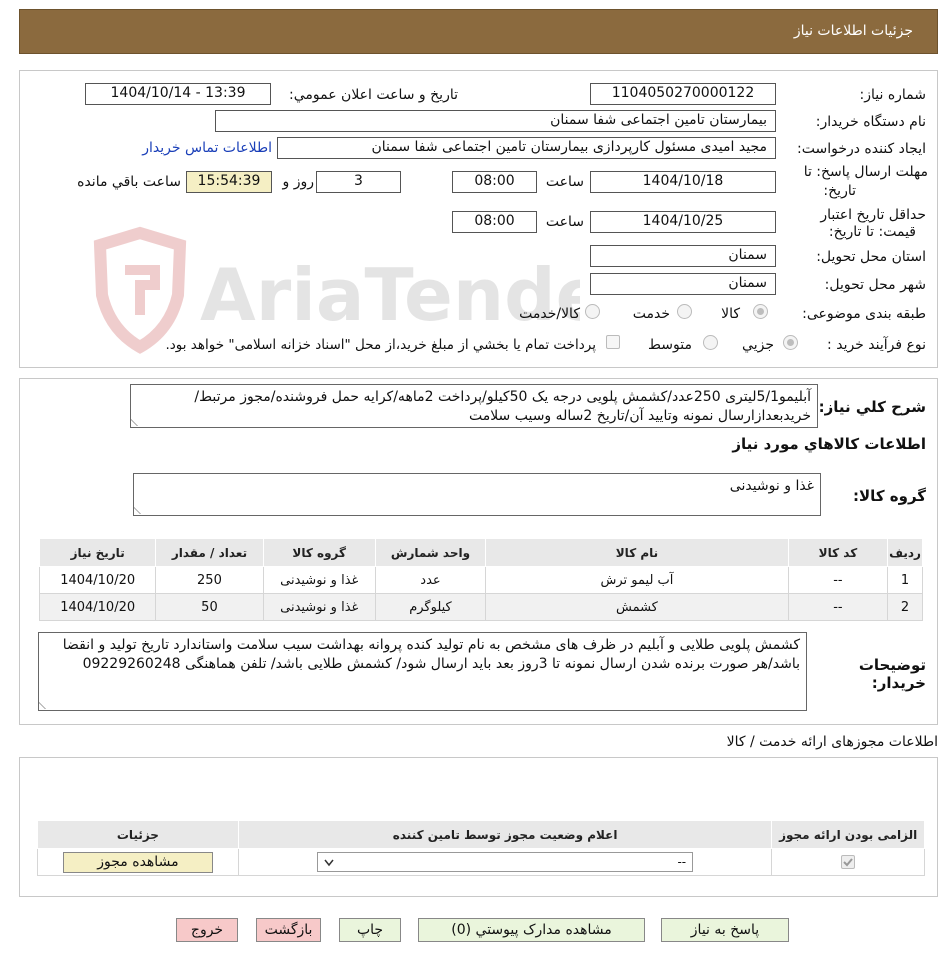 The height and width of the screenshot is (963, 944). Describe the element at coordinates (829, 444) in the screenshot. I see `goods-section-title: اطلاعات کالاهاي مورد نياز` at that location.